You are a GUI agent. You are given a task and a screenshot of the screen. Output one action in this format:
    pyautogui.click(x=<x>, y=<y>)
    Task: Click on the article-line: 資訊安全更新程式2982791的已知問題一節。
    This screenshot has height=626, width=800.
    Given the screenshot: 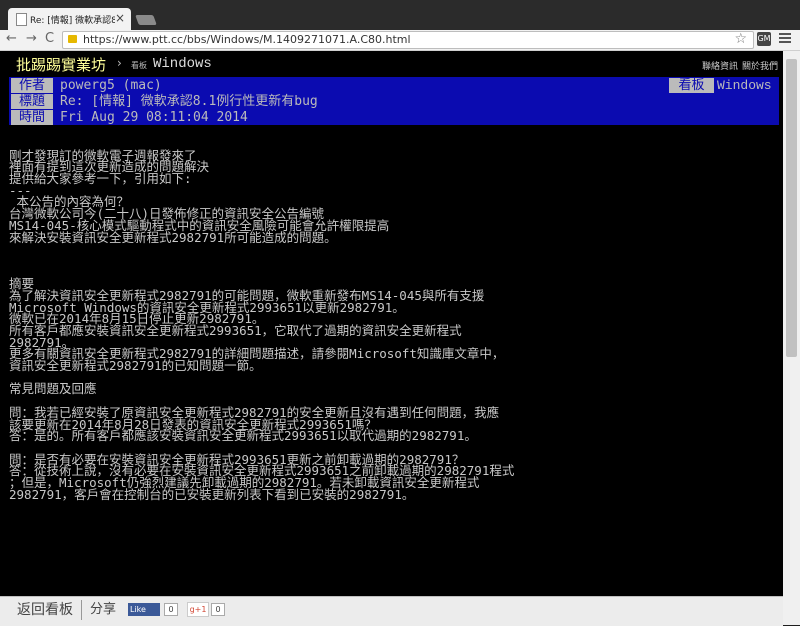 What is the action you would take?
    pyautogui.click(x=135, y=366)
    